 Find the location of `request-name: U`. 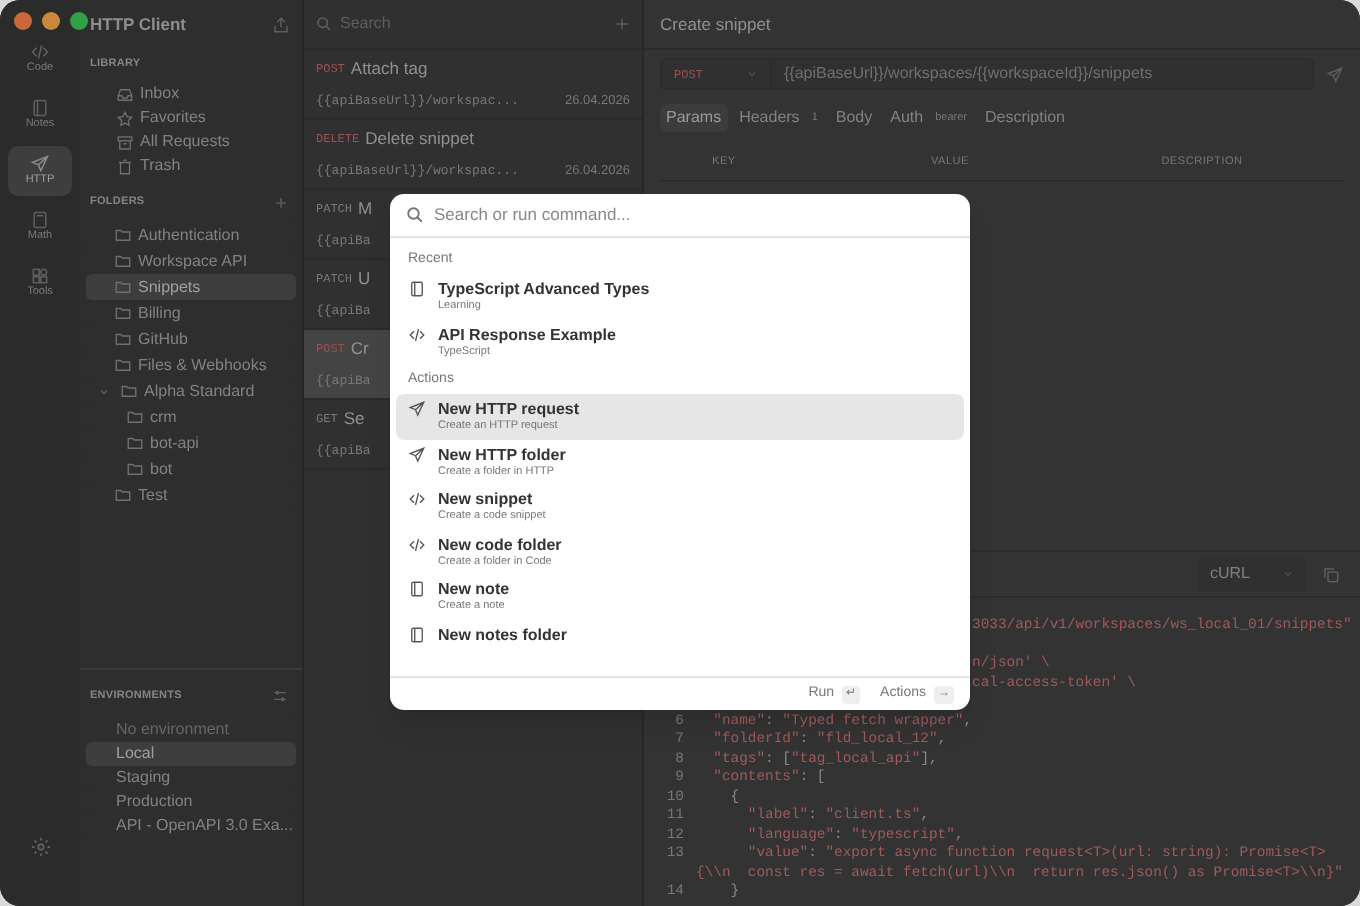

request-name: U is located at coordinates (364, 279).